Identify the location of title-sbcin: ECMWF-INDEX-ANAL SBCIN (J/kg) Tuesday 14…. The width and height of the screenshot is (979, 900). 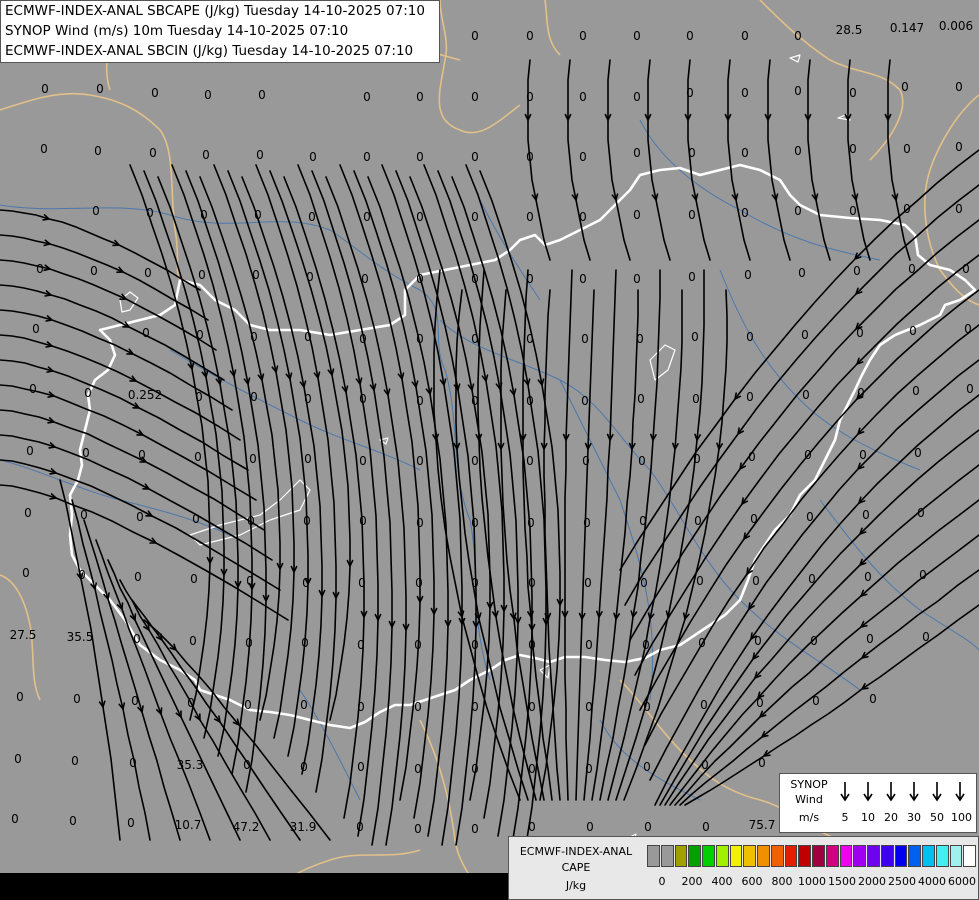
(209, 51).